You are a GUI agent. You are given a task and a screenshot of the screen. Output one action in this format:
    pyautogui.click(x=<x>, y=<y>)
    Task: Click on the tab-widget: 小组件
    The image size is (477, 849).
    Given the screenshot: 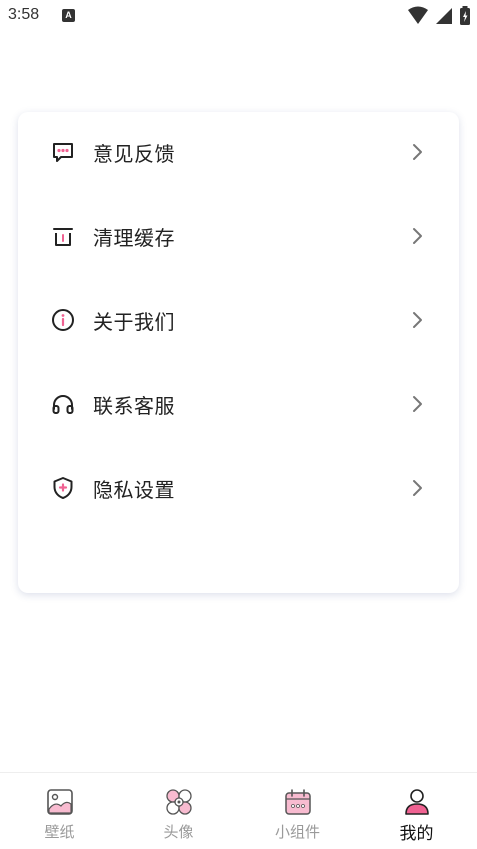 What is the action you would take?
    pyautogui.click(x=297, y=811)
    